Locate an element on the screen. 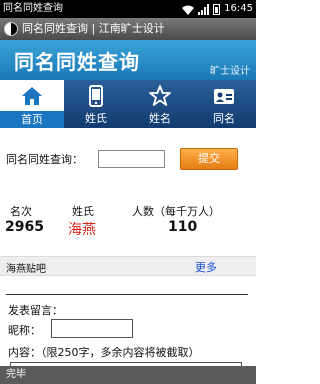  tab-home-label: 首页 is located at coordinates (32, 119).